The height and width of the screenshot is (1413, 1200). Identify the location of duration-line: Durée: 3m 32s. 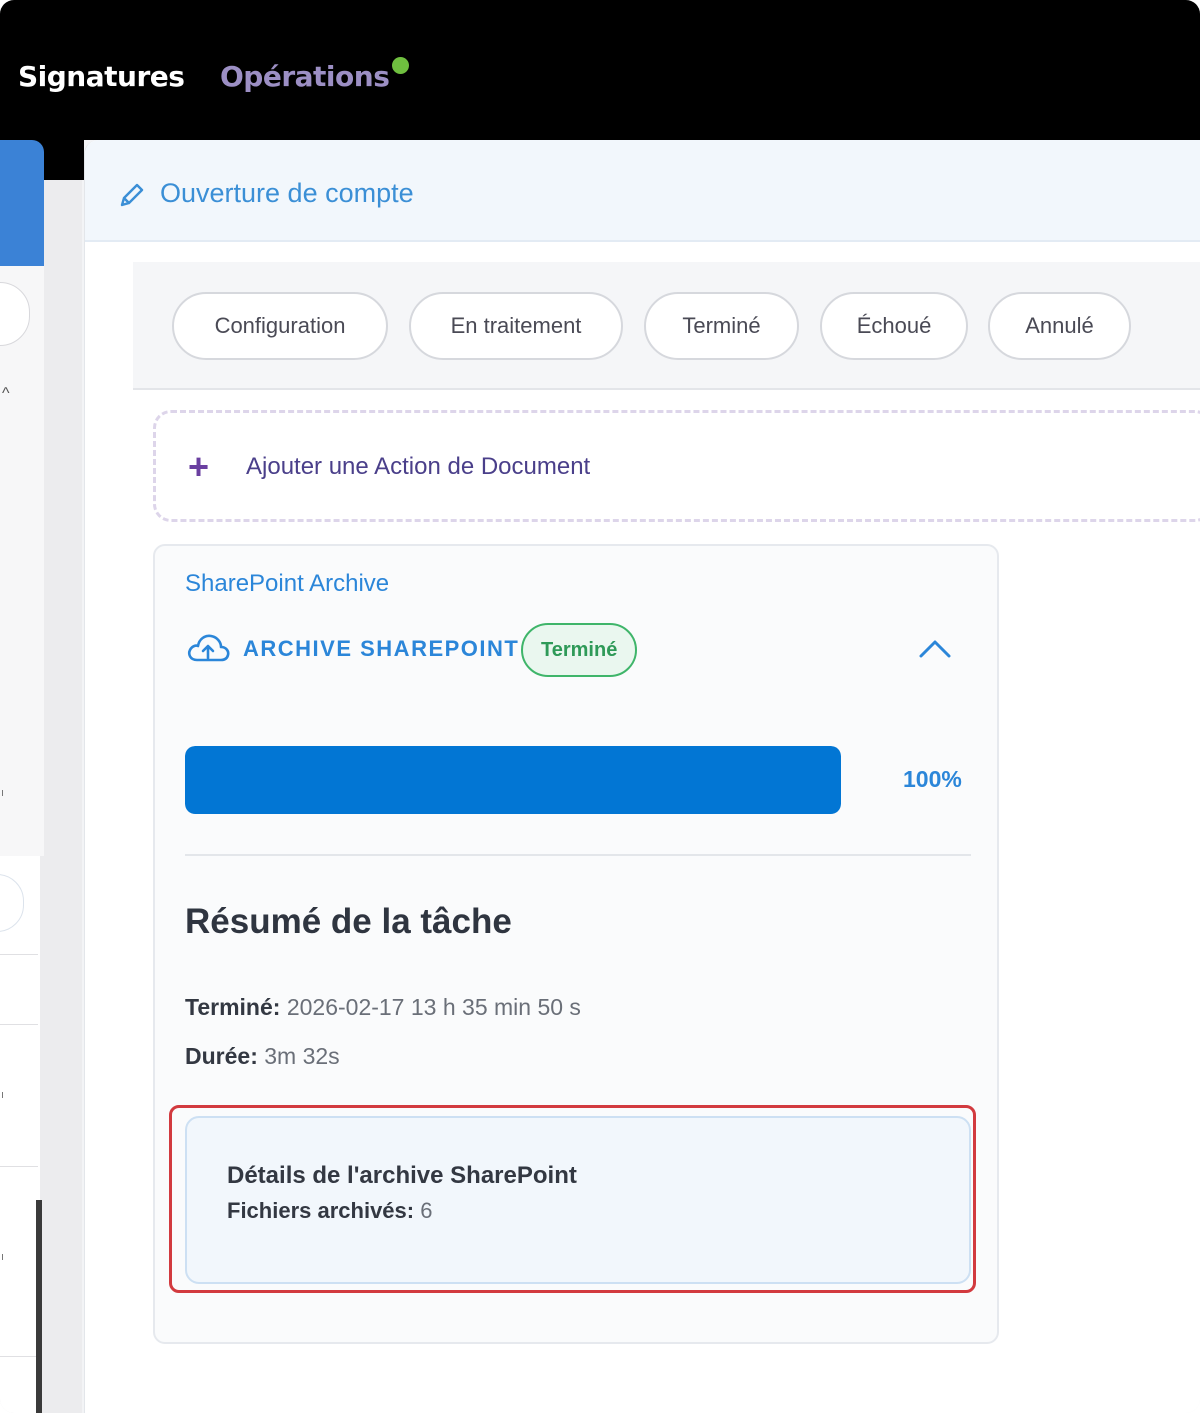
(262, 1056).